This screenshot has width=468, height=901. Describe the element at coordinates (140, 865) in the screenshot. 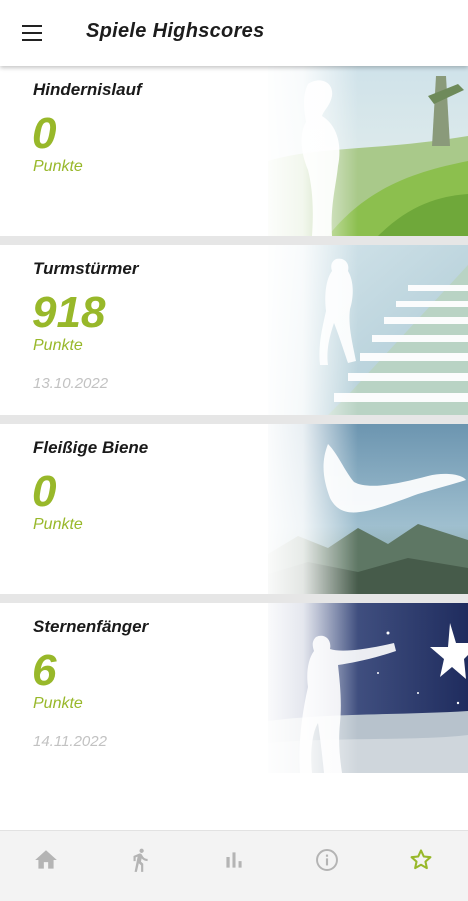

I see `running-icon` at that location.